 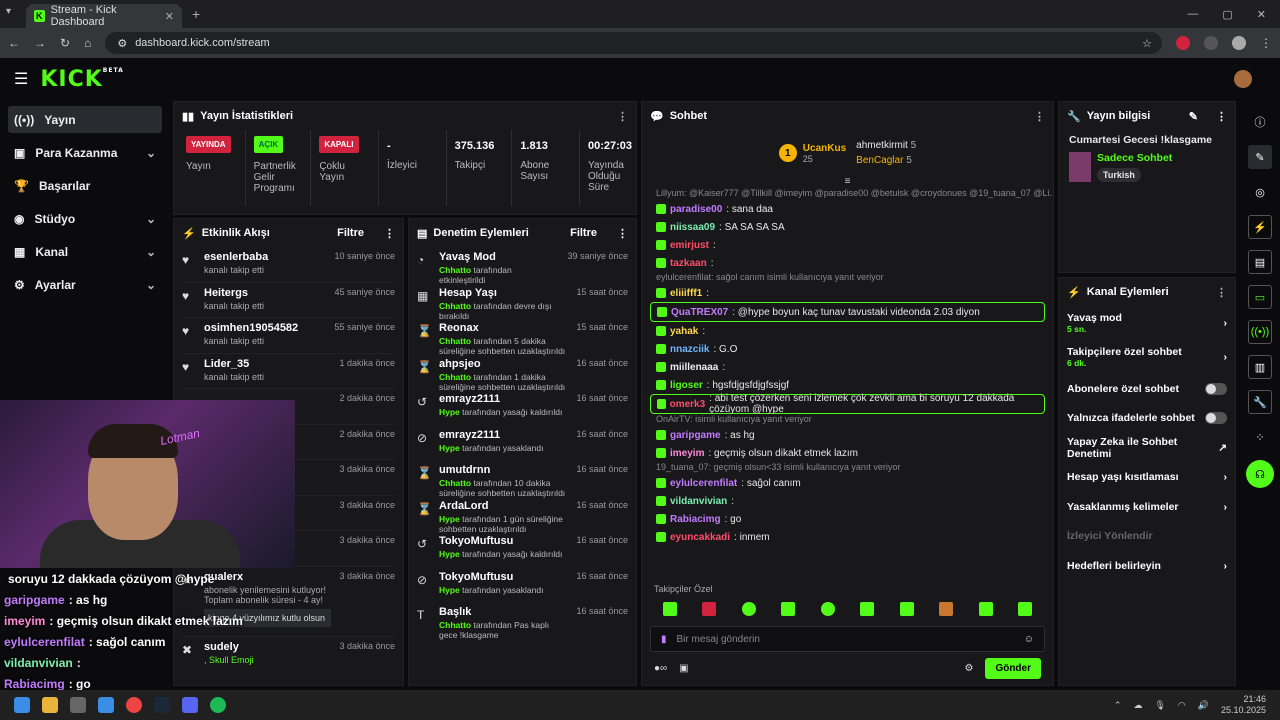 What do you see at coordinates (847, 182) in the screenshot?
I see `expand-icon: ≡` at bounding box center [847, 182].